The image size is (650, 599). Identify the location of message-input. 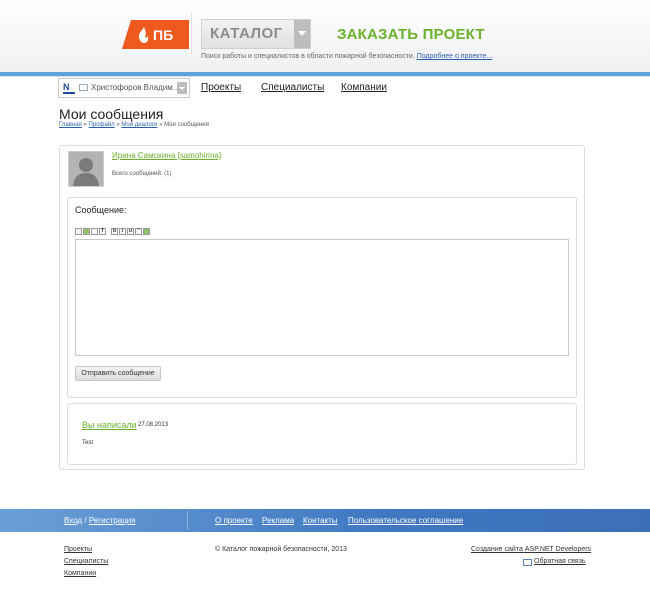
(322, 297).